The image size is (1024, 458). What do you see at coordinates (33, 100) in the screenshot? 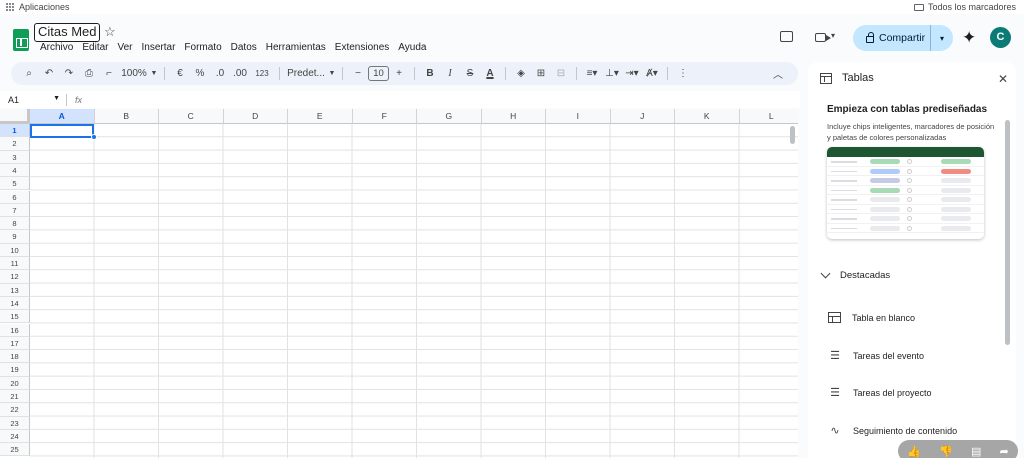
I see `name-box: A1 ▼` at bounding box center [33, 100].